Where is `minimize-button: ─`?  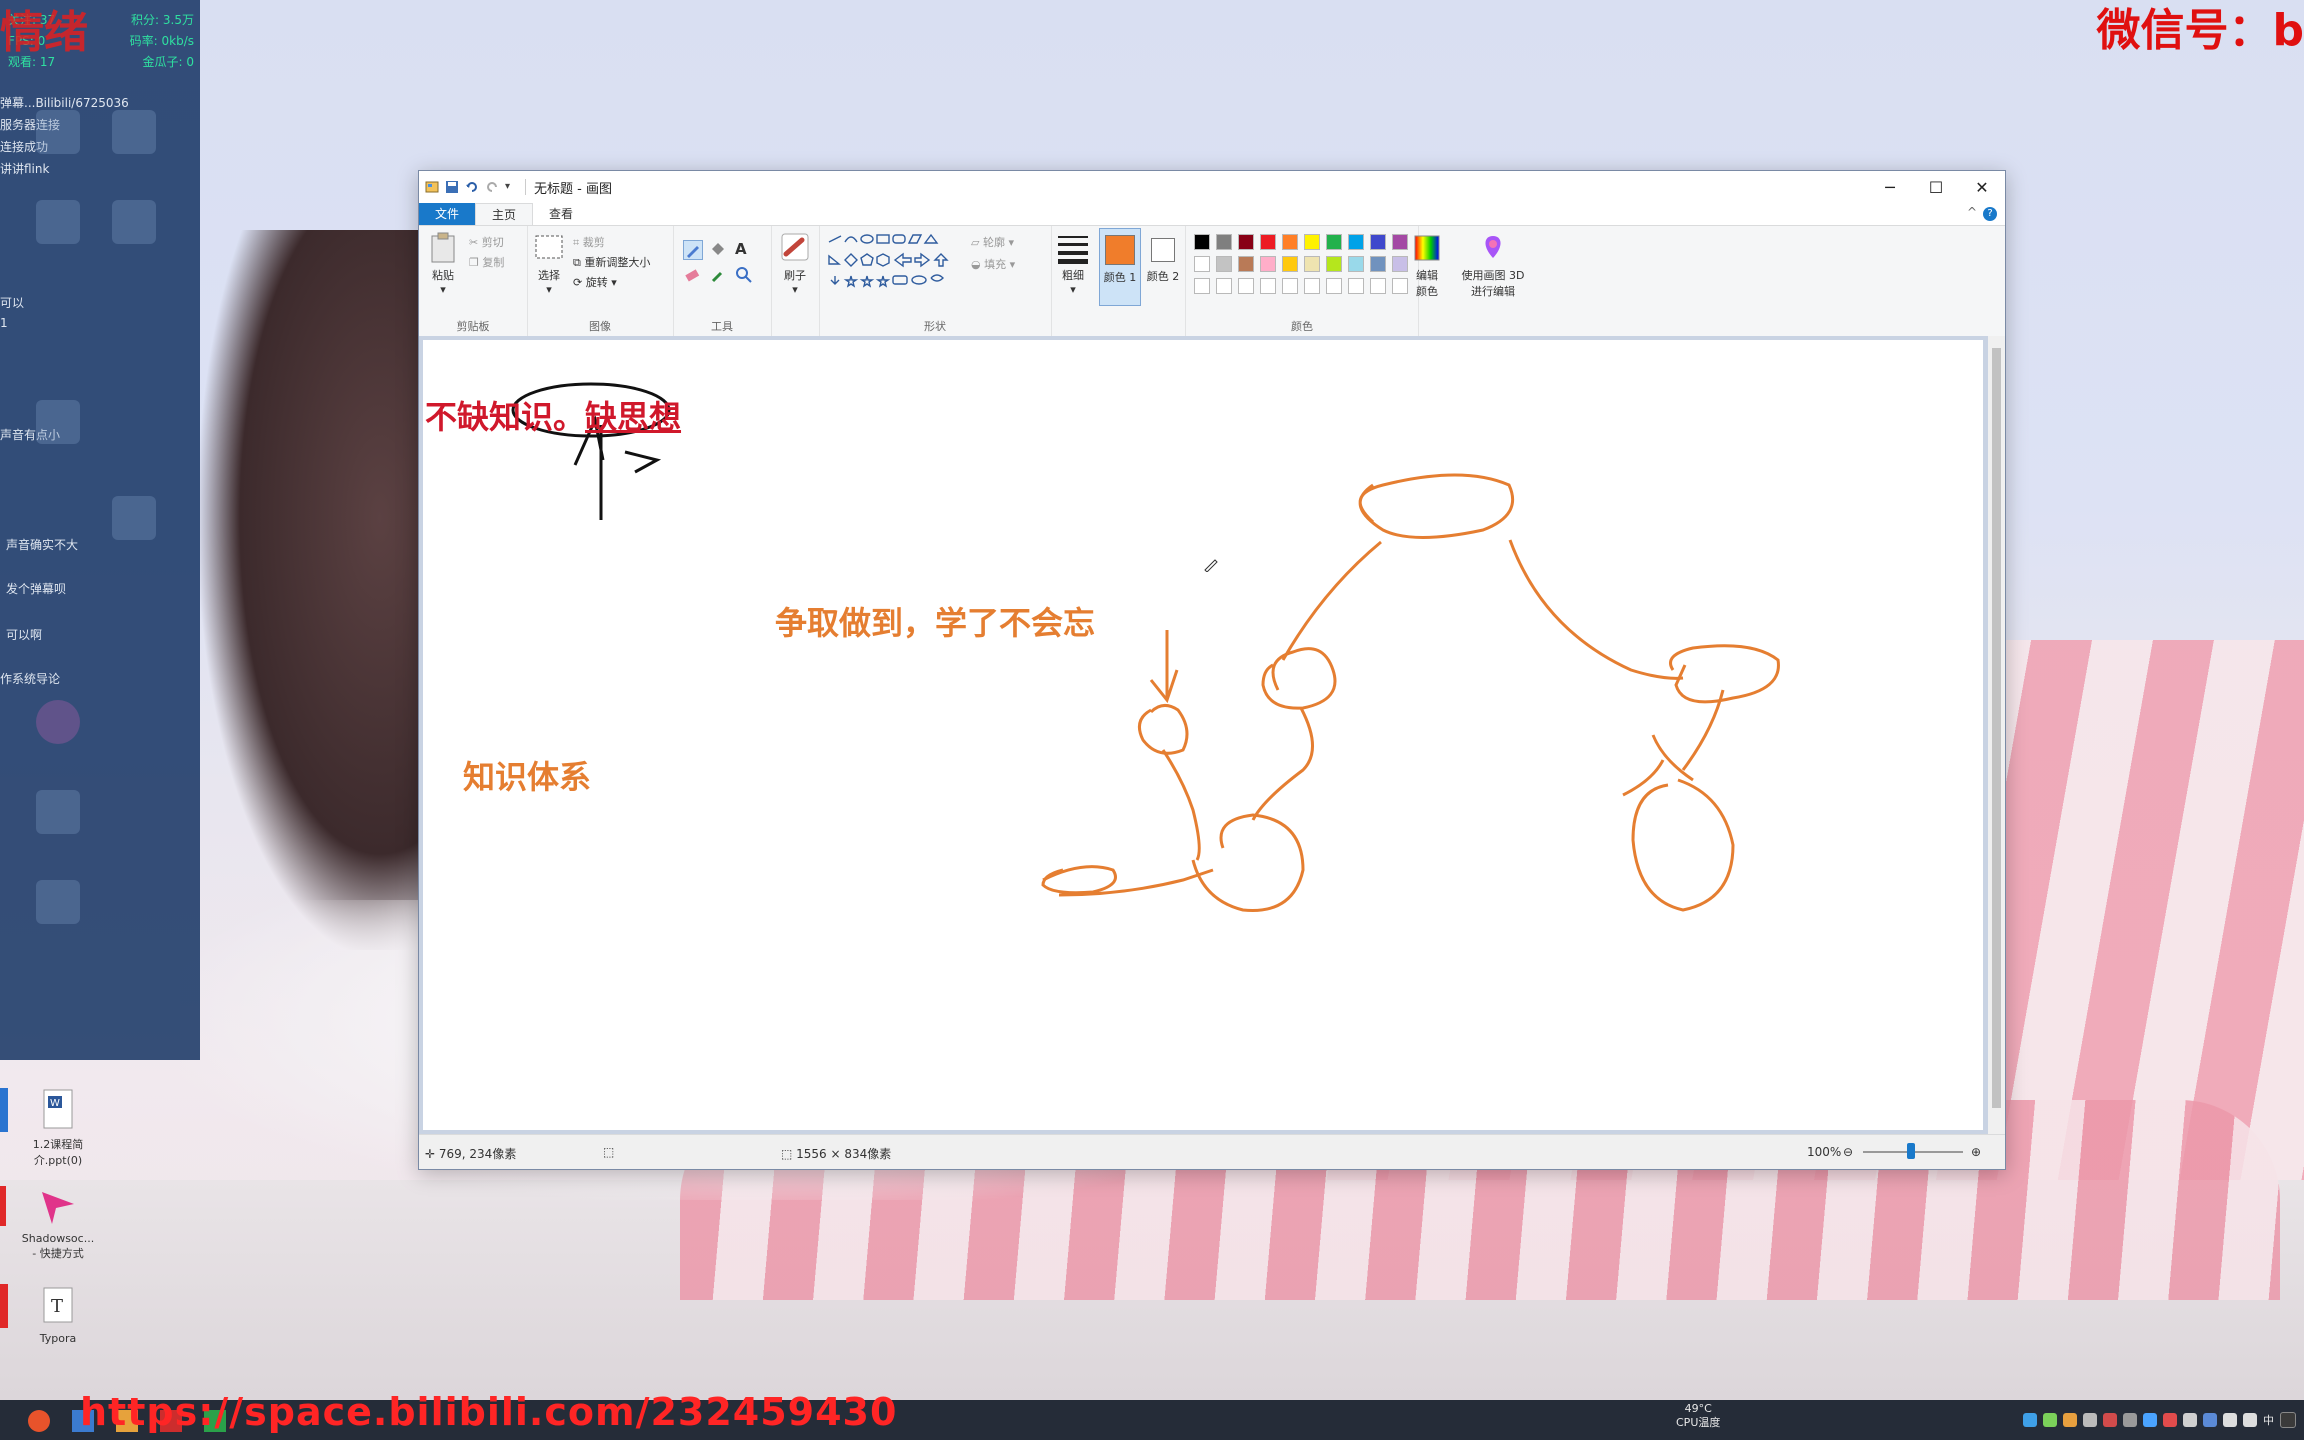 minimize-button: ─ is located at coordinates (1890, 187).